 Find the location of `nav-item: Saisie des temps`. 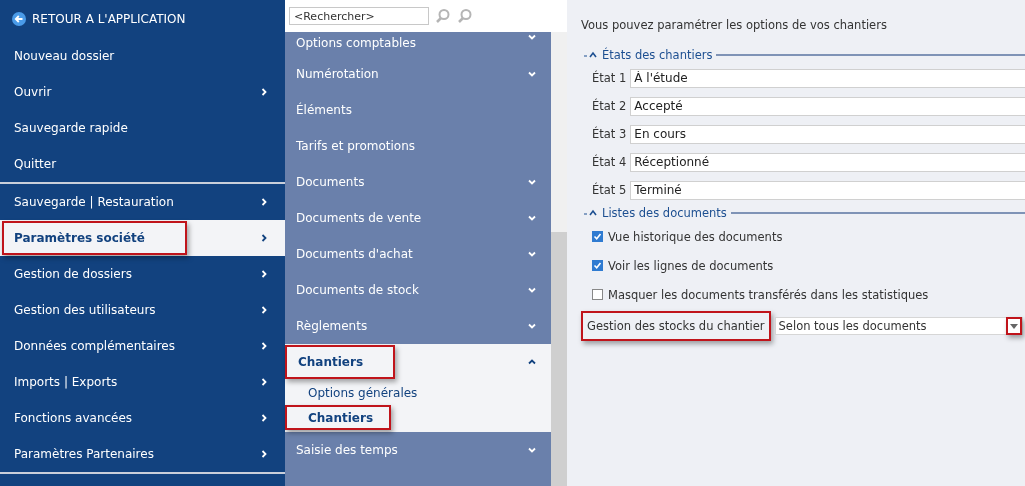

nav-item: Saisie des temps is located at coordinates (418, 450).